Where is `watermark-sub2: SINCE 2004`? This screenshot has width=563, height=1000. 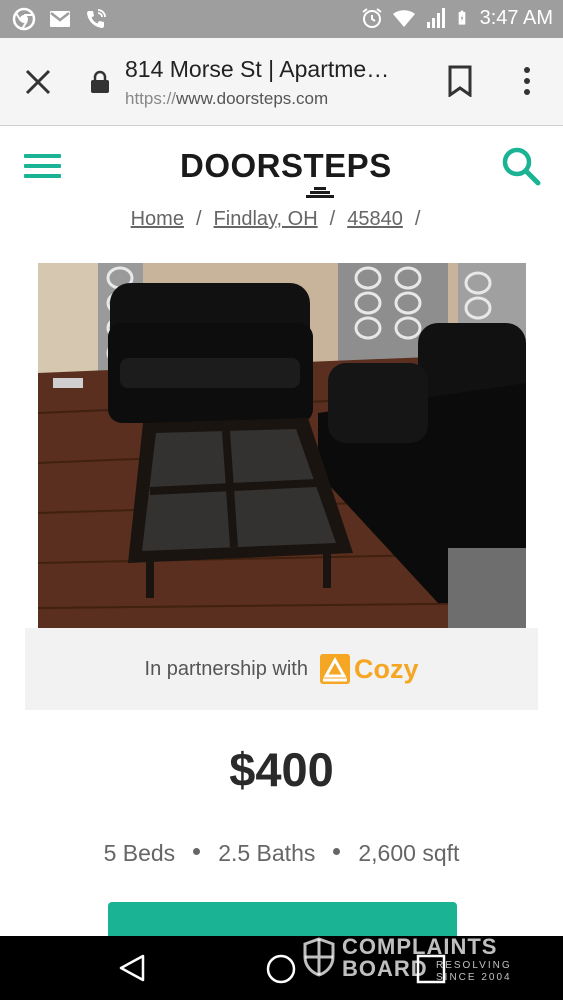 watermark-sub2: SINCE 2004 is located at coordinates (474, 977).